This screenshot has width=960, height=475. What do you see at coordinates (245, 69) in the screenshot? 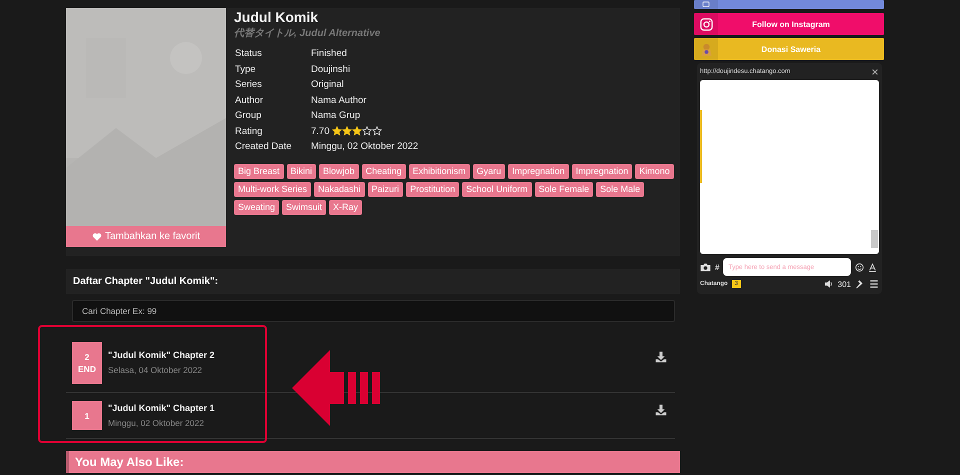
I see `info-label: Type` at bounding box center [245, 69].